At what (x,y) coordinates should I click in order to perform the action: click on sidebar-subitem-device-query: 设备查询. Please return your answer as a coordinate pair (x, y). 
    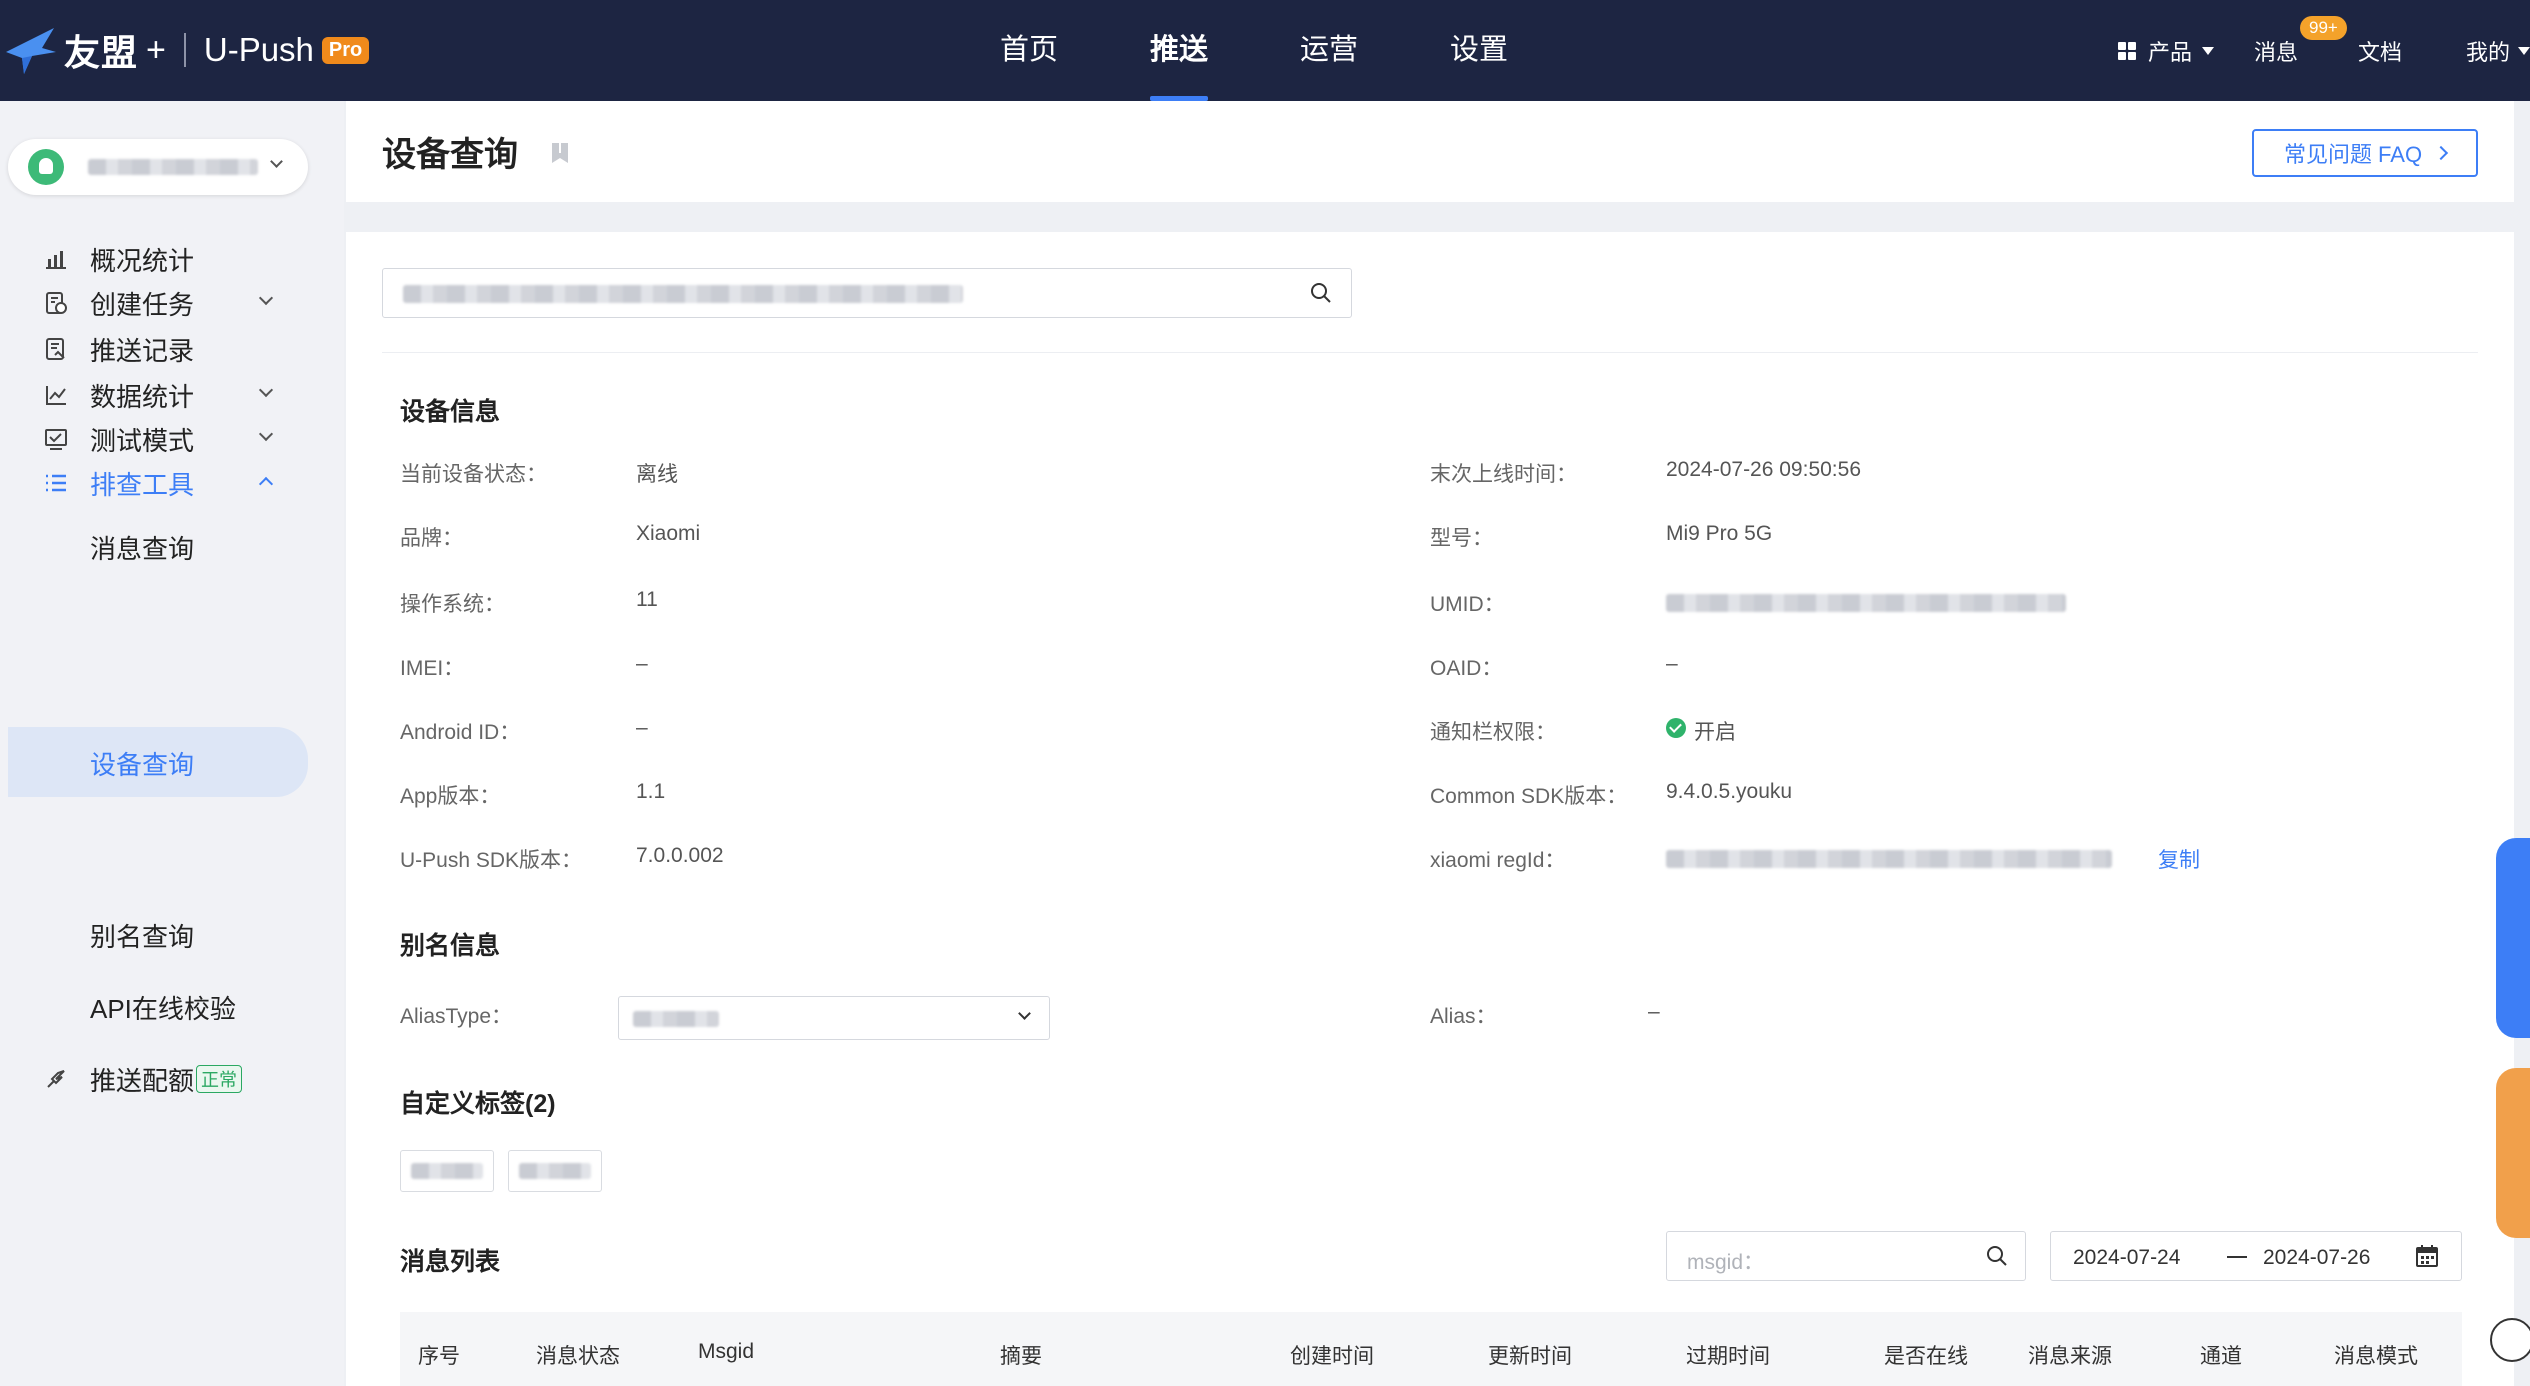
    Looking at the image, I should click on (158, 762).